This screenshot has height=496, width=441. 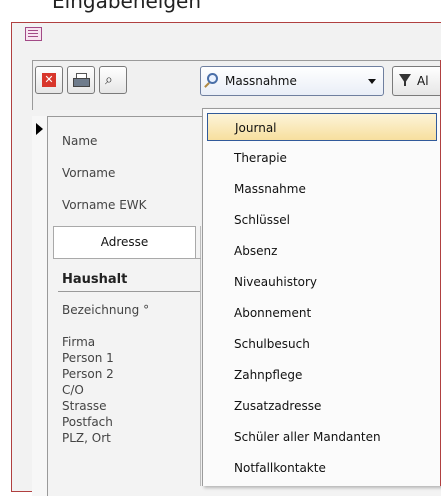 What do you see at coordinates (84, 406) in the screenshot?
I see `label-strasse: Strasse` at bounding box center [84, 406].